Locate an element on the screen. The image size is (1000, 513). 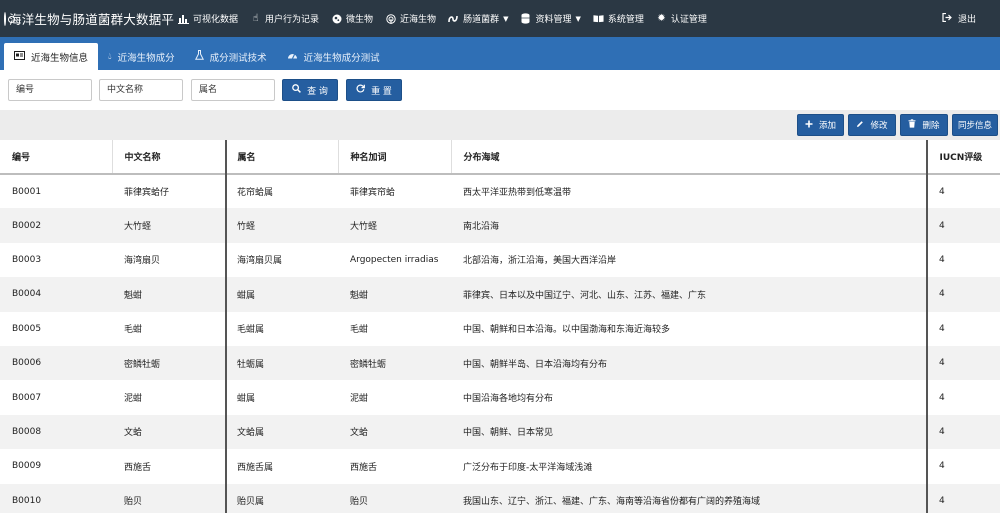
table-row: B0007 泥蚶 蚶属 泥蚶 中国沿海各地均有分布 4 is located at coordinates (500, 397).